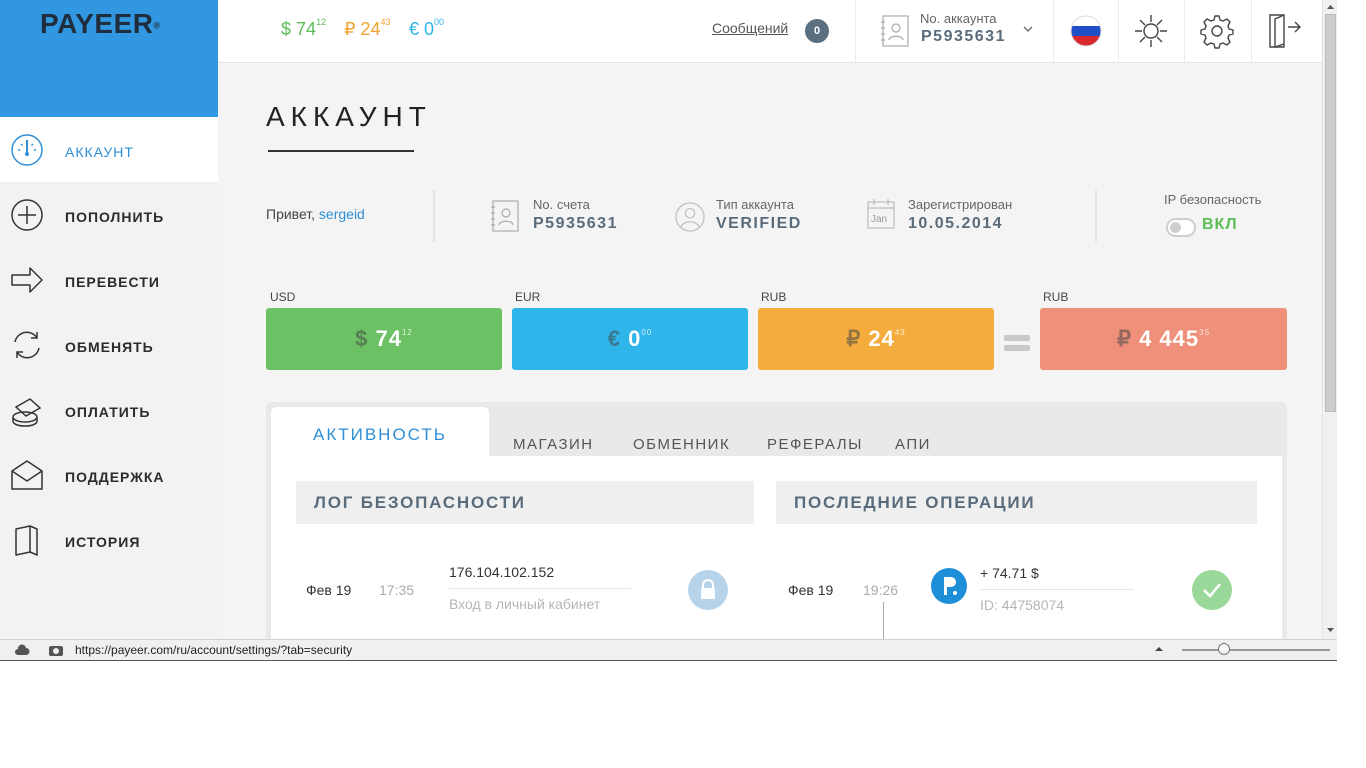 The width and height of the screenshot is (1366, 768). What do you see at coordinates (1213, 199) in the screenshot?
I see `ip-security-label: IP безопасность` at bounding box center [1213, 199].